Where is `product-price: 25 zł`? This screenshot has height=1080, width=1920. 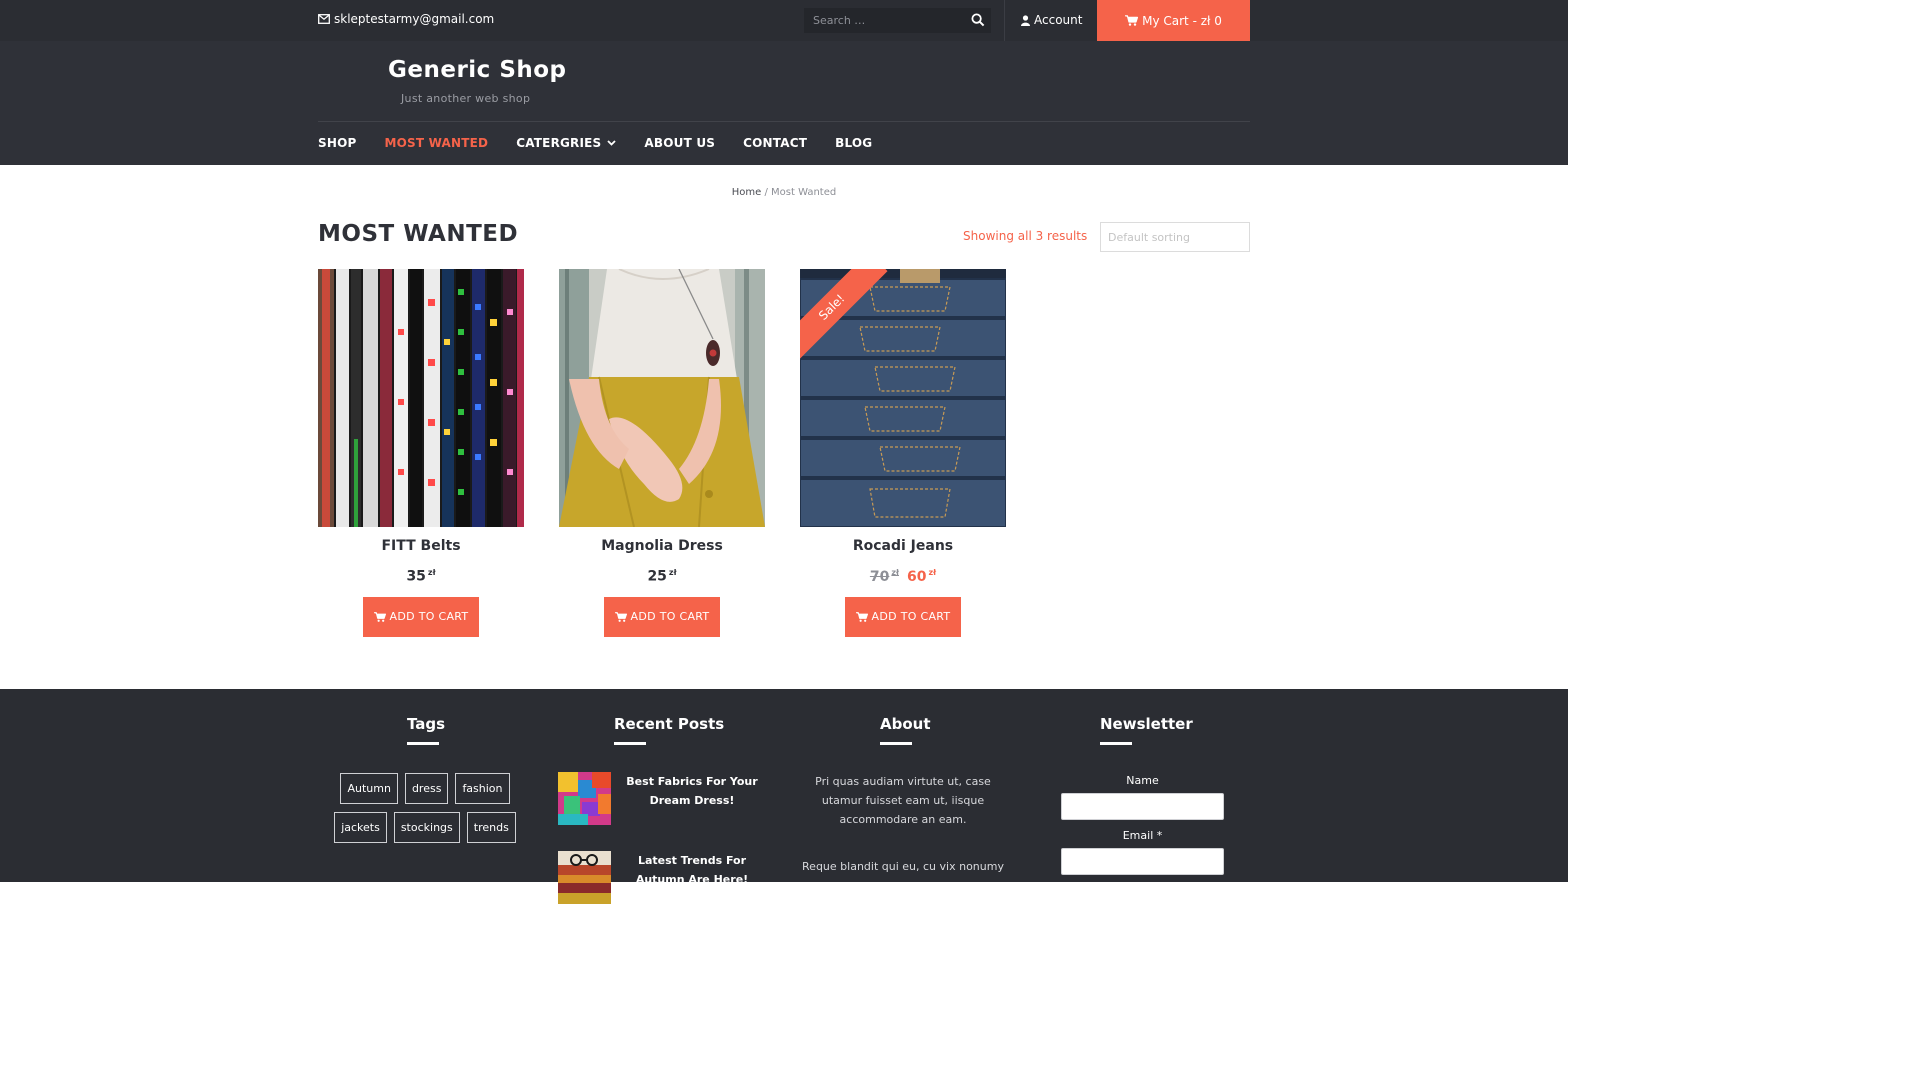
product-price: 25 zł is located at coordinates (662, 576).